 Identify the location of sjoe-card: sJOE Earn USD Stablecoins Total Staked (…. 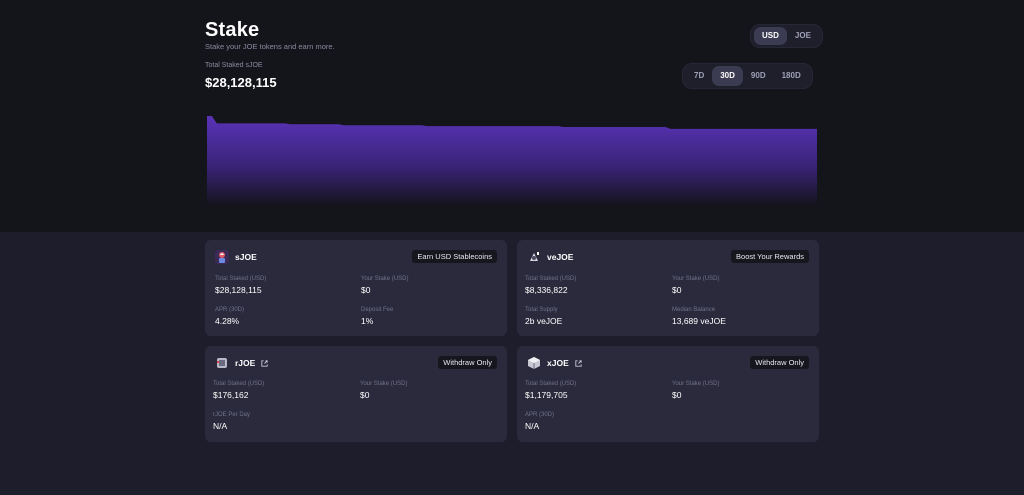
(356, 288).